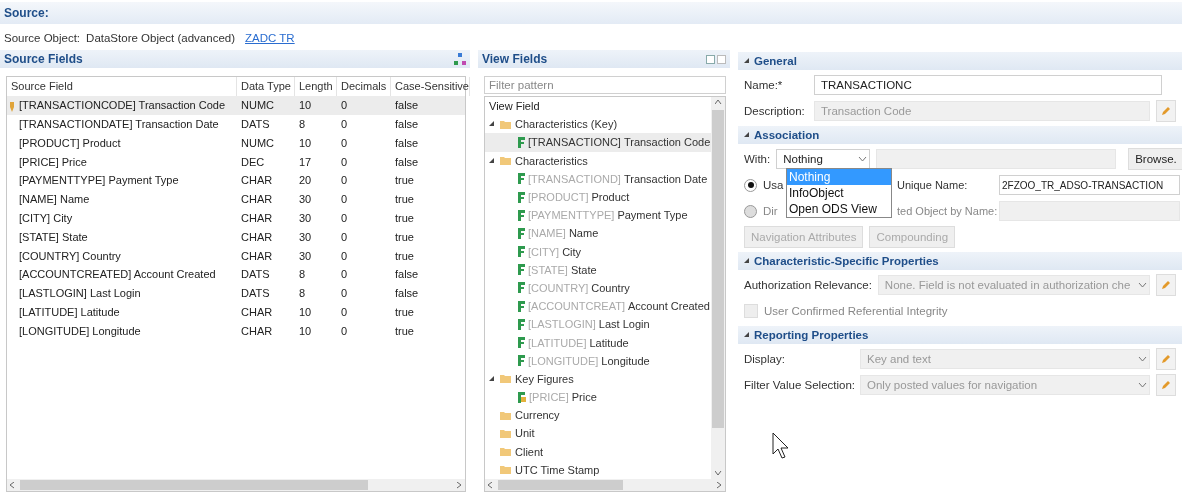 The image size is (1182, 494). What do you see at coordinates (80, 330) in the screenshot?
I see `table-cell-text: [LONGITUDE] Longitude` at bounding box center [80, 330].